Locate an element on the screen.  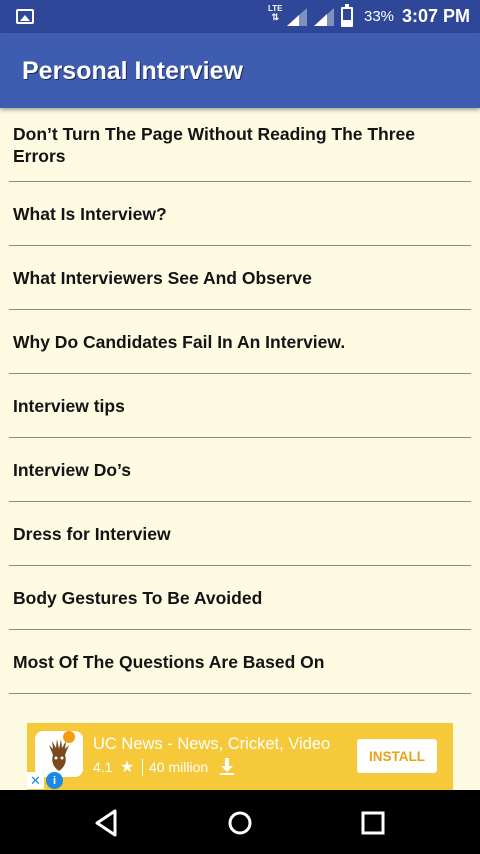
status-bar: LTE ⇅ 33% 3:07 PM is located at coordinates (240, 16).